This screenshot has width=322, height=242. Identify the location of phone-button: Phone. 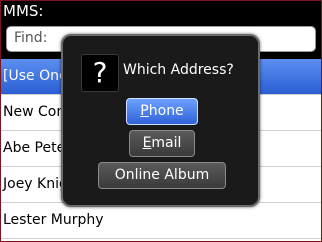
(162, 111).